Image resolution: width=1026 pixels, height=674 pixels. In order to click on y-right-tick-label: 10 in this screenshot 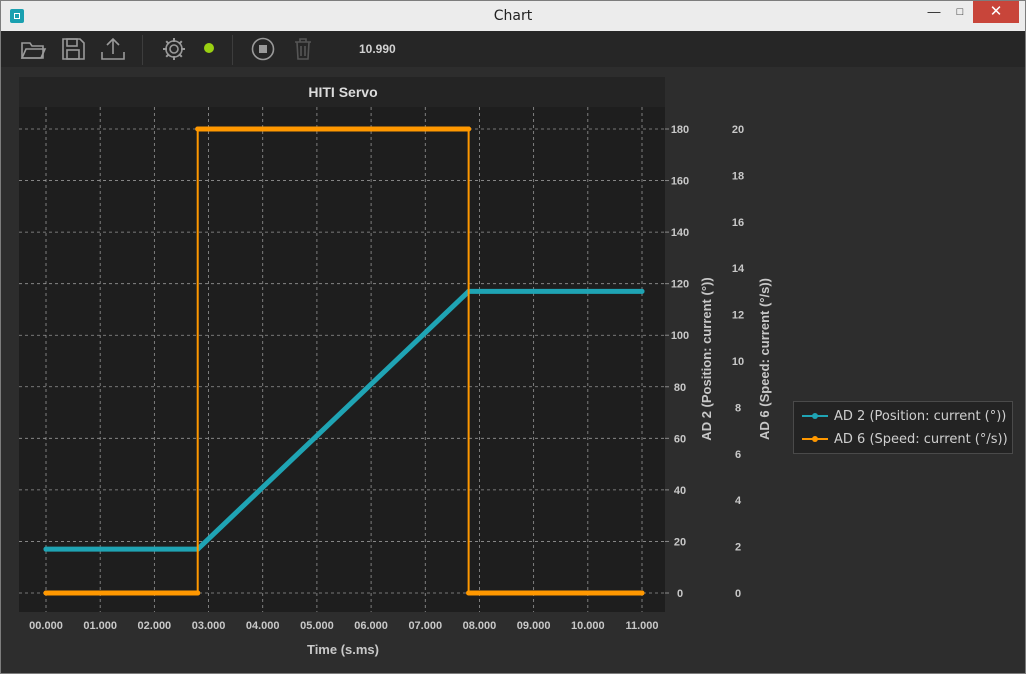, I will do `click(738, 362)`.